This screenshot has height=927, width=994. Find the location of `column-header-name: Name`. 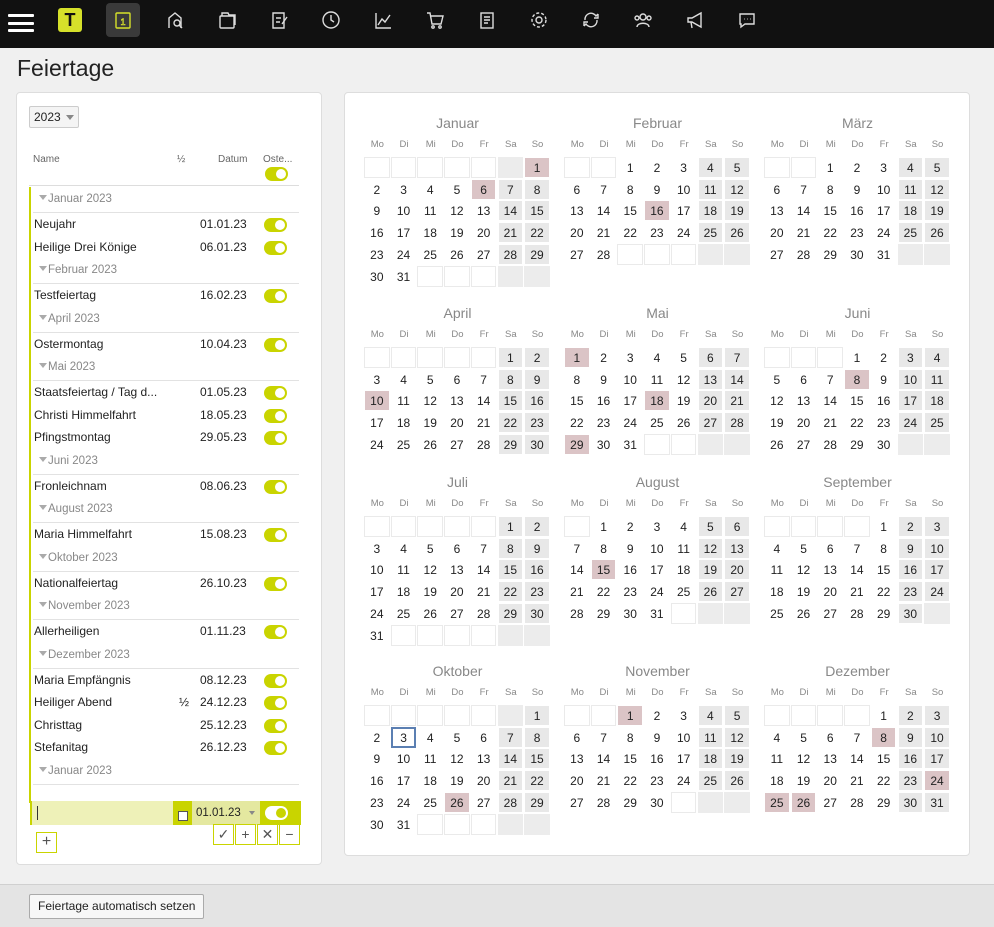

column-header-name: Name is located at coordinates (46, 159).